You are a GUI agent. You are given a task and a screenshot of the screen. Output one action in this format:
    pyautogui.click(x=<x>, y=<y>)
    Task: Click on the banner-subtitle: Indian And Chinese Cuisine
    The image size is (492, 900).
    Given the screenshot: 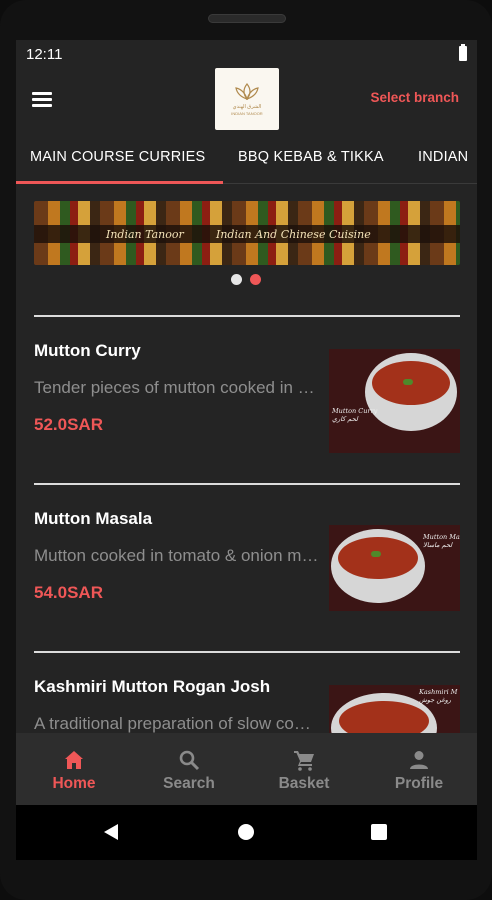 What is the action you would take?
    pyautogui.click(x=293, y=234)
    